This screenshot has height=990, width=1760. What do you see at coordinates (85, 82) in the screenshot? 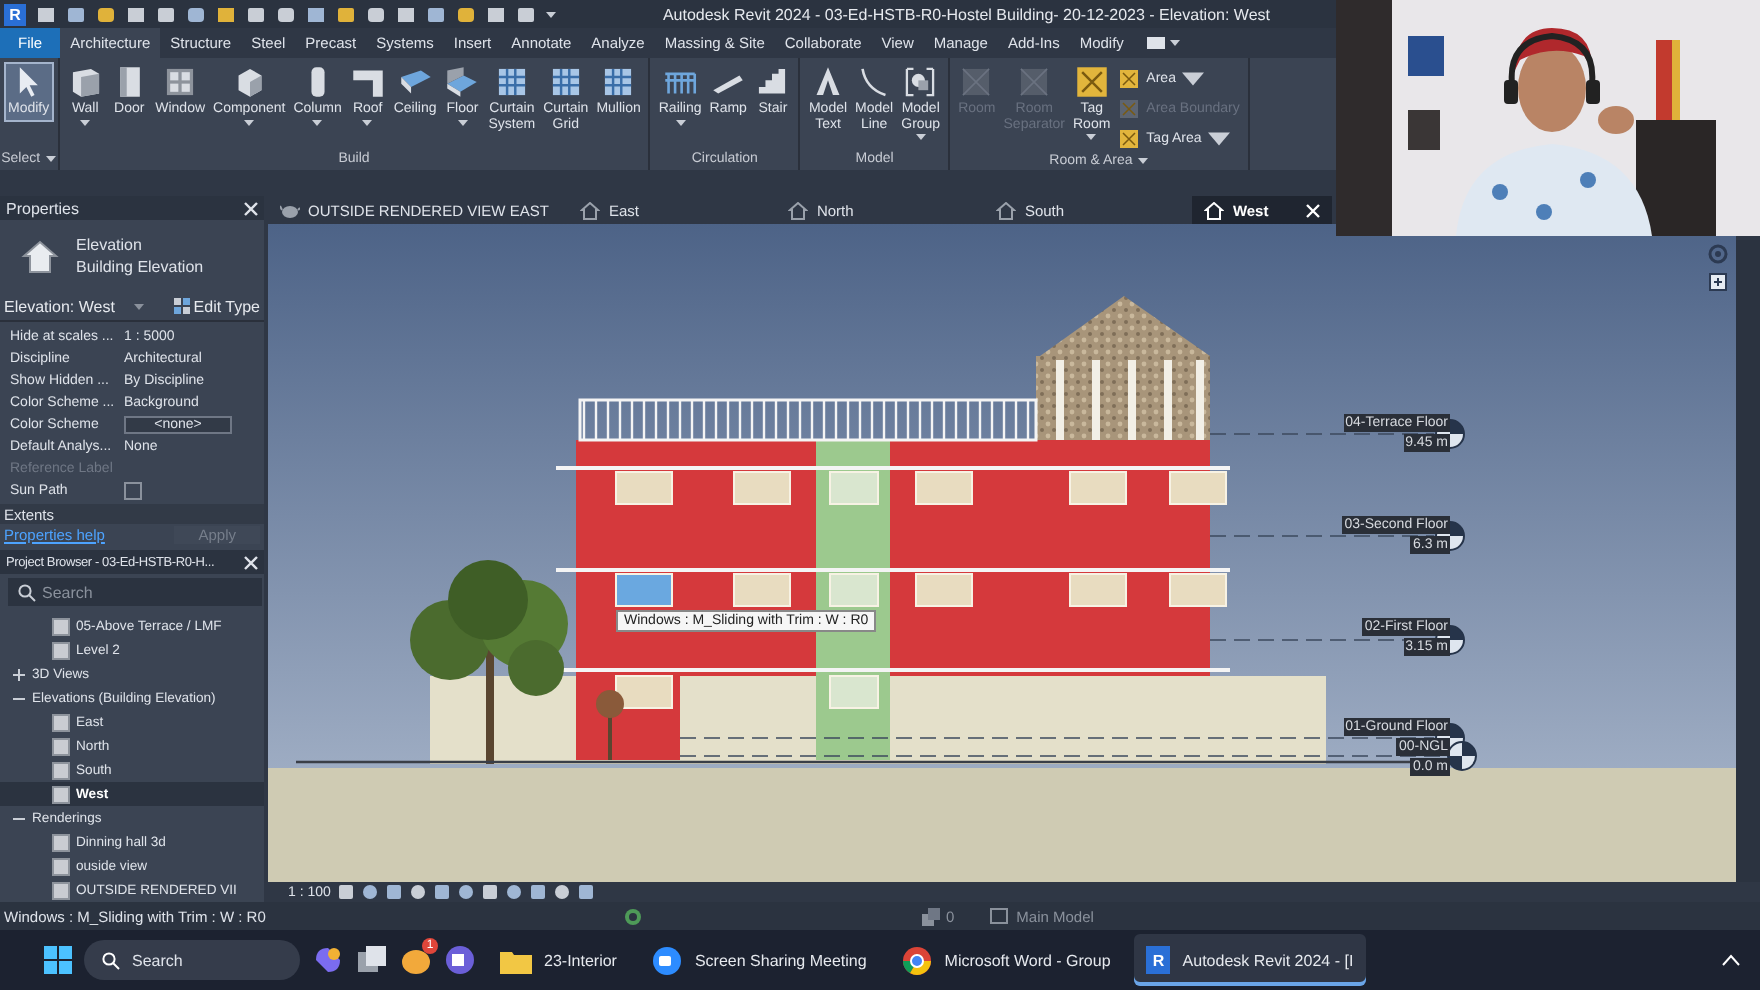
I see `wall-icon` at bounding box center [85, 82].